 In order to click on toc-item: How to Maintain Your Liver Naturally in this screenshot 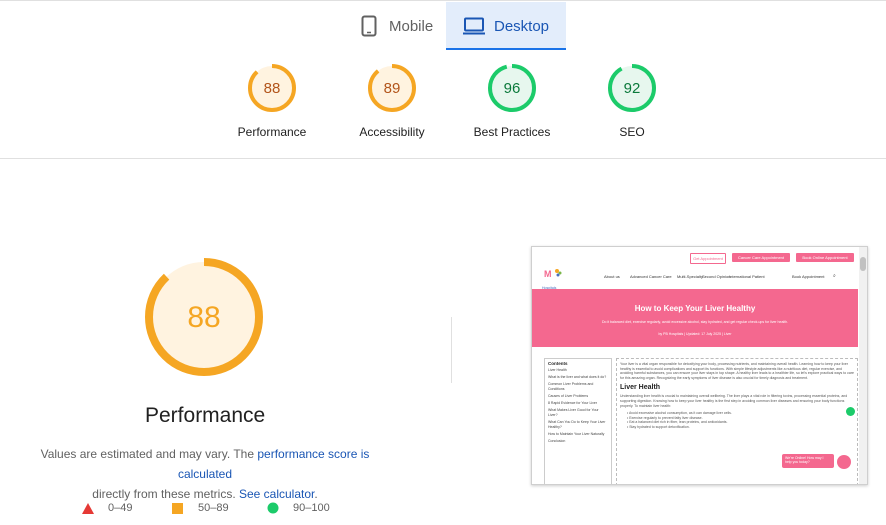, I will do `click(576, 434)`.